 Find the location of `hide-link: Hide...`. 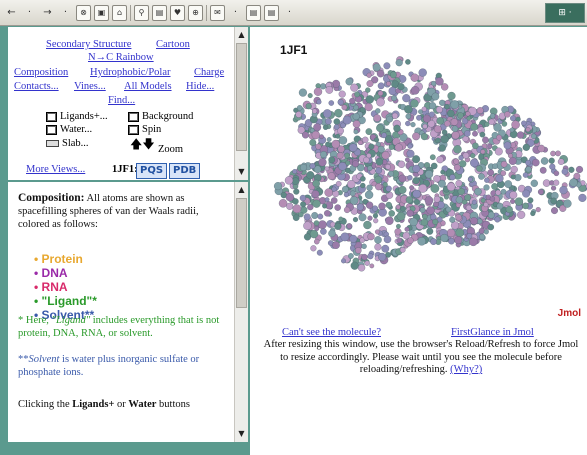

hide-link: Hide... is located at coordinates (200, 86).